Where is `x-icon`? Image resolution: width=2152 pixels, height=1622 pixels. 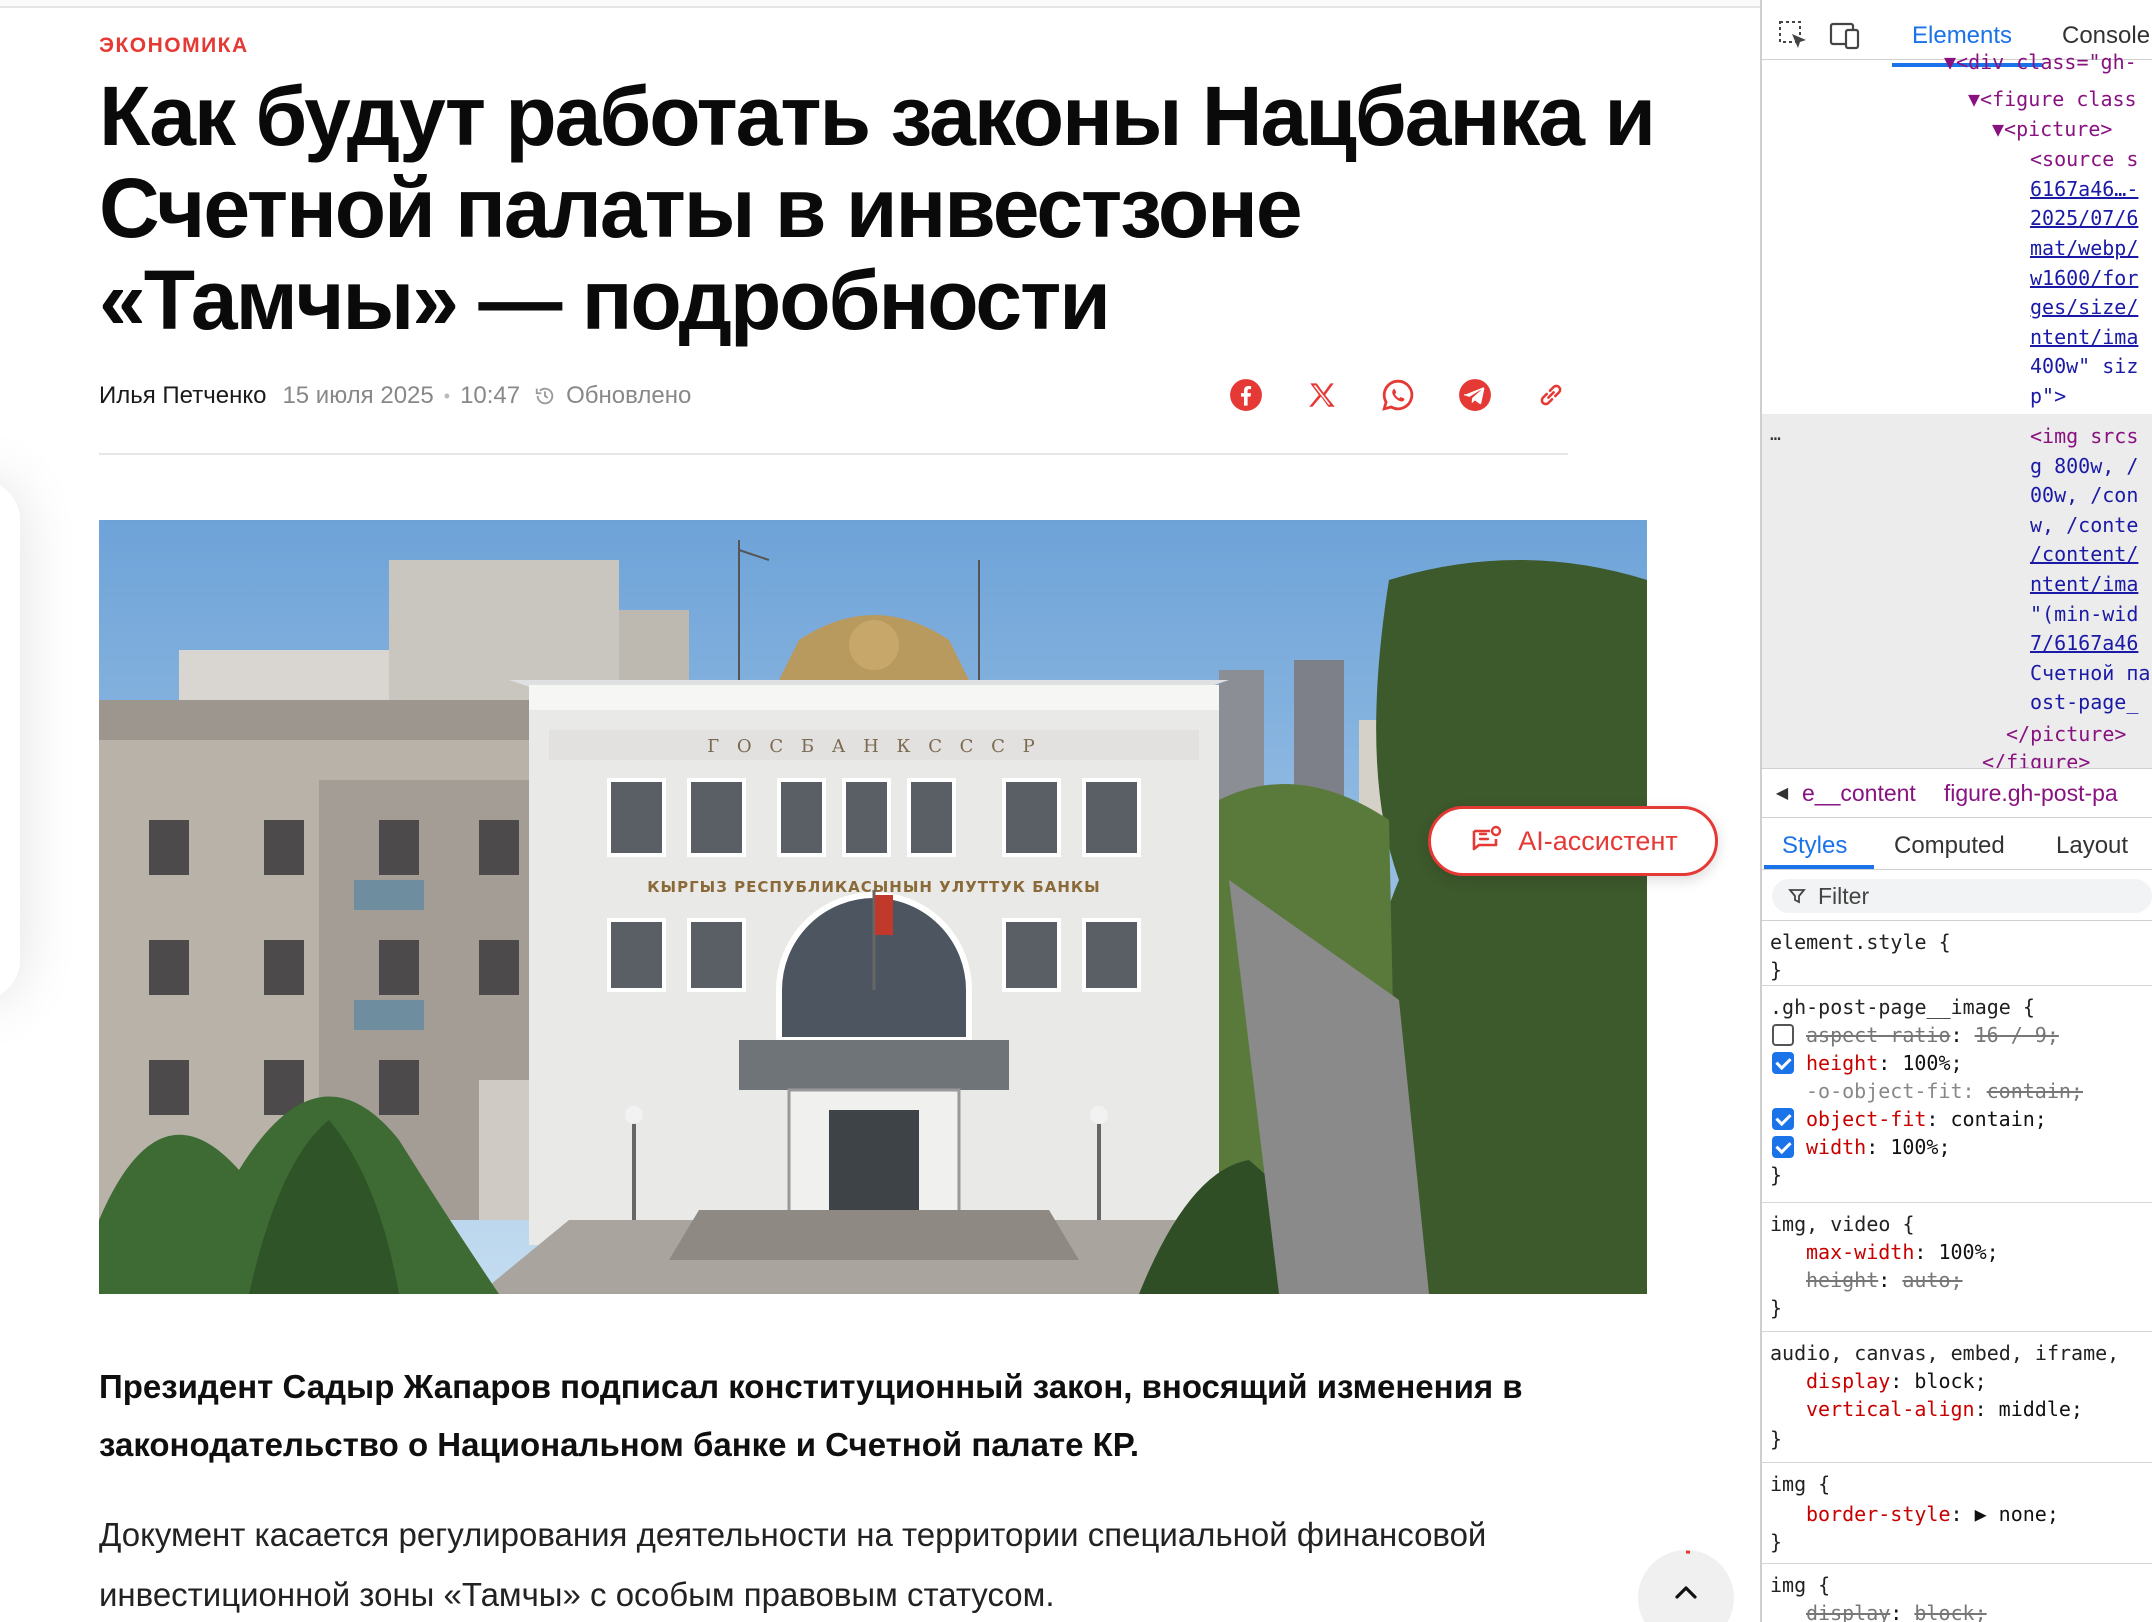
x-icon is located at coordinates (1322, 395).